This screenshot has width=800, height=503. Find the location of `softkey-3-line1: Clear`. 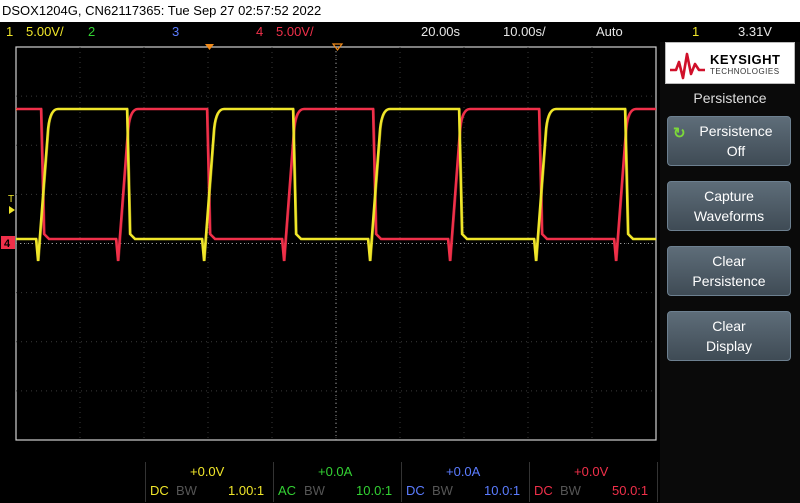

softkey-3-line1: Clear is located at coordinates (729, 261).